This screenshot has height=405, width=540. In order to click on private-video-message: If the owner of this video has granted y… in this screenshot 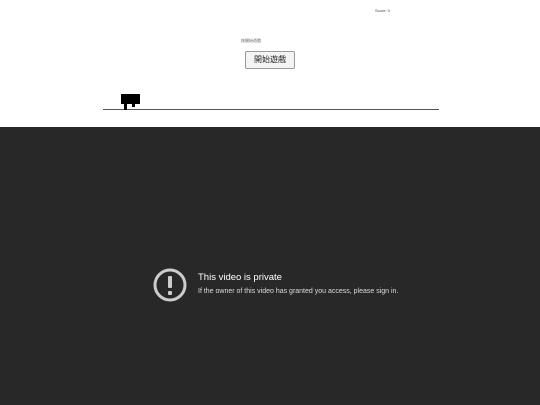, I will do `click(298, 291)`.